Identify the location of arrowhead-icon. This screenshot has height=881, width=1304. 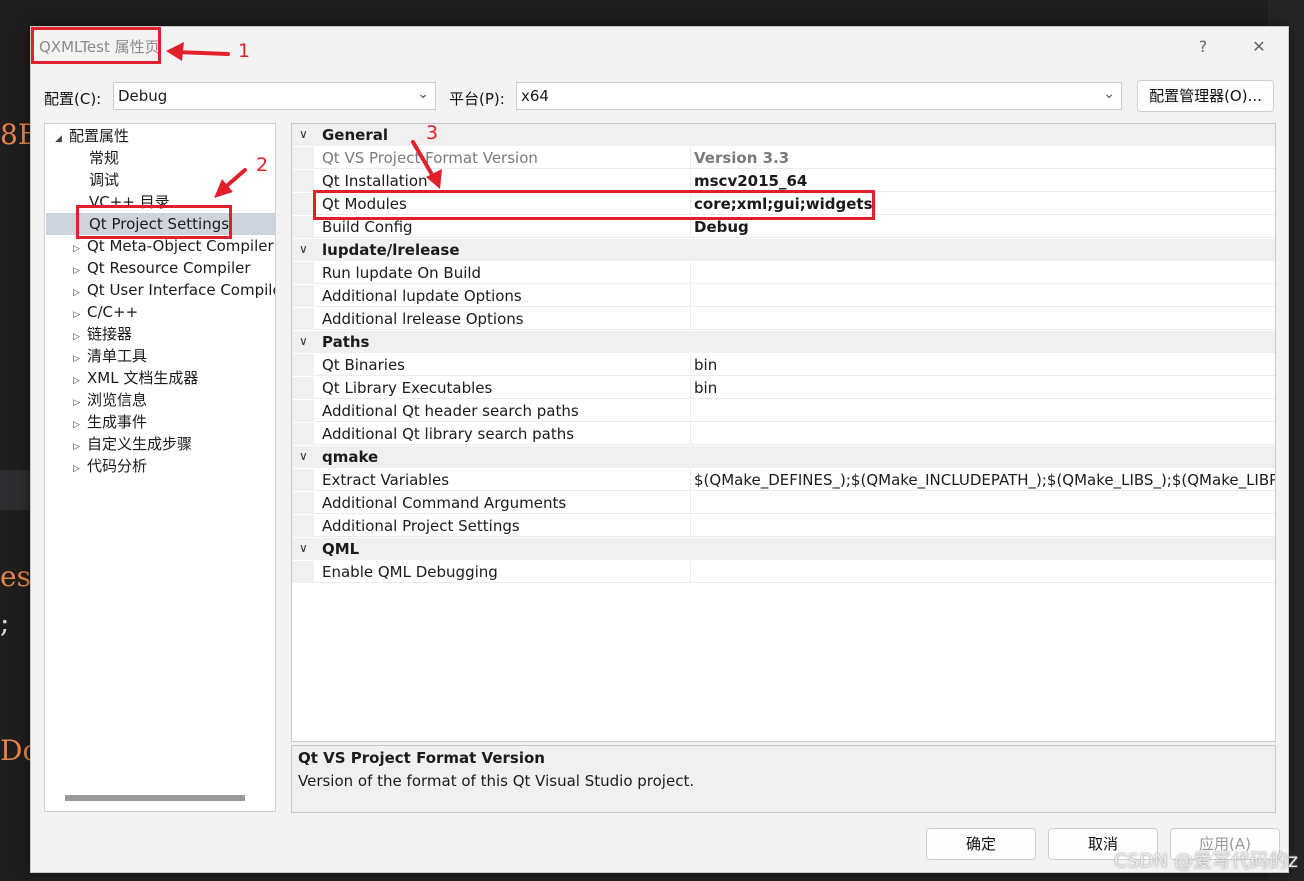
(175, 51).